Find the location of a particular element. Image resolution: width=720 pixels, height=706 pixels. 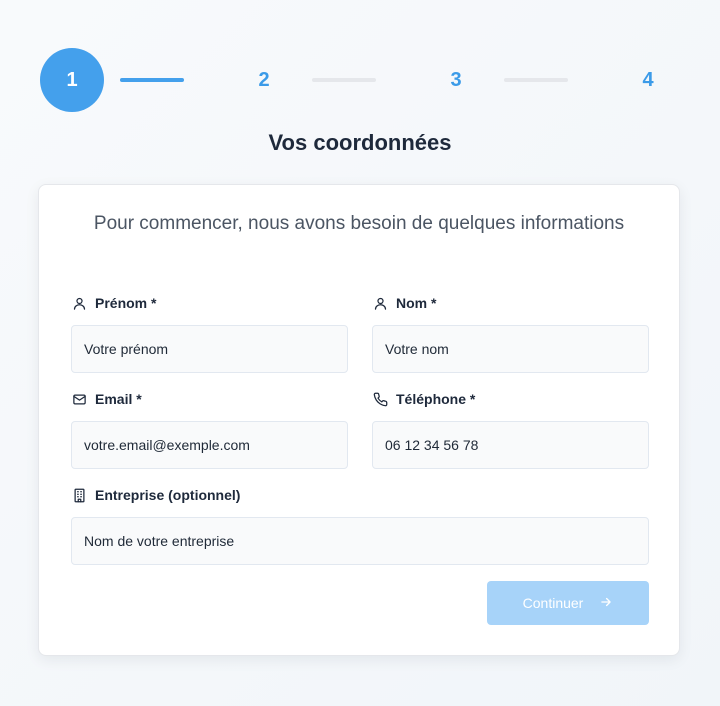

building-icon is located at coordinates (79, 495).